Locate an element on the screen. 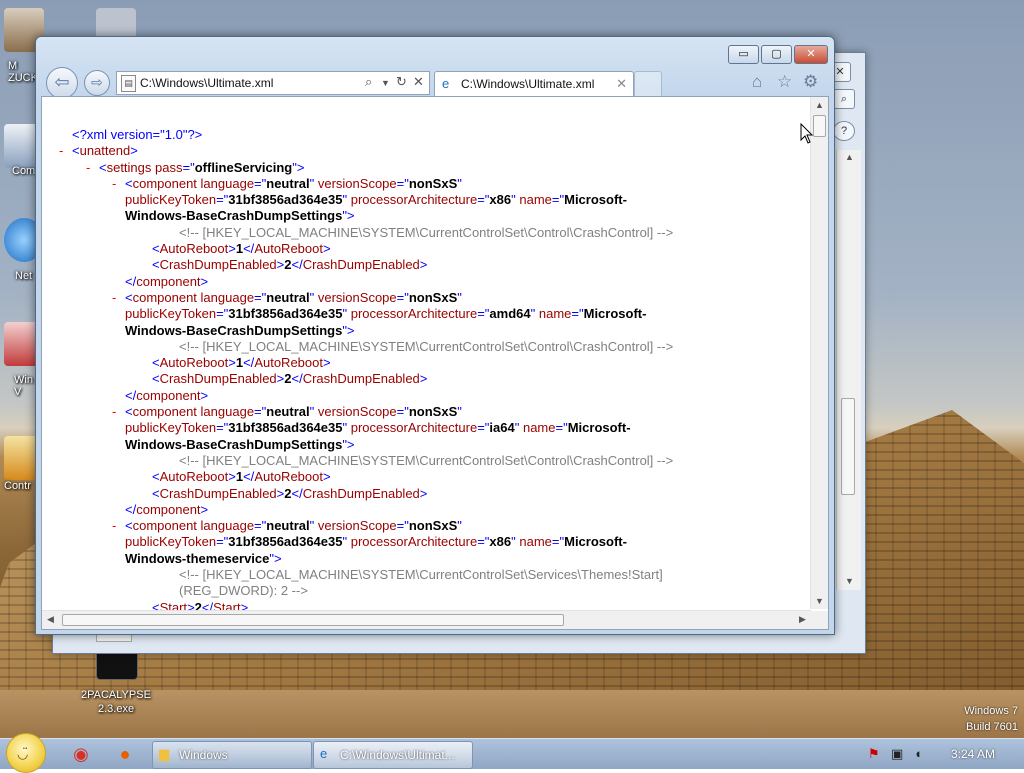  background-help-icon: ? is located at coordinates (844, 131).